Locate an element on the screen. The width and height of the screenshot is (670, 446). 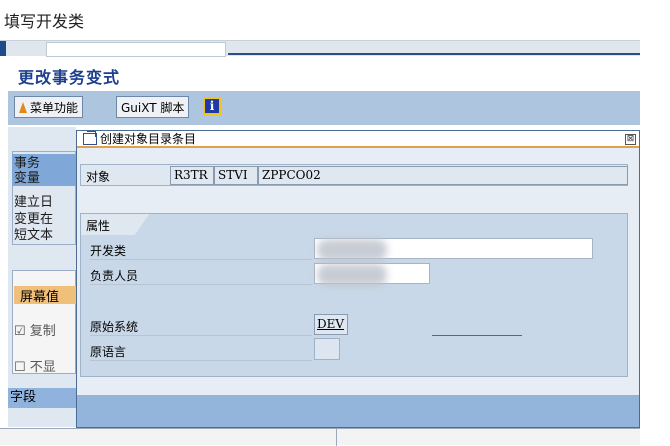
object-pgmid: R3TR is located at coordinates (192, 175).